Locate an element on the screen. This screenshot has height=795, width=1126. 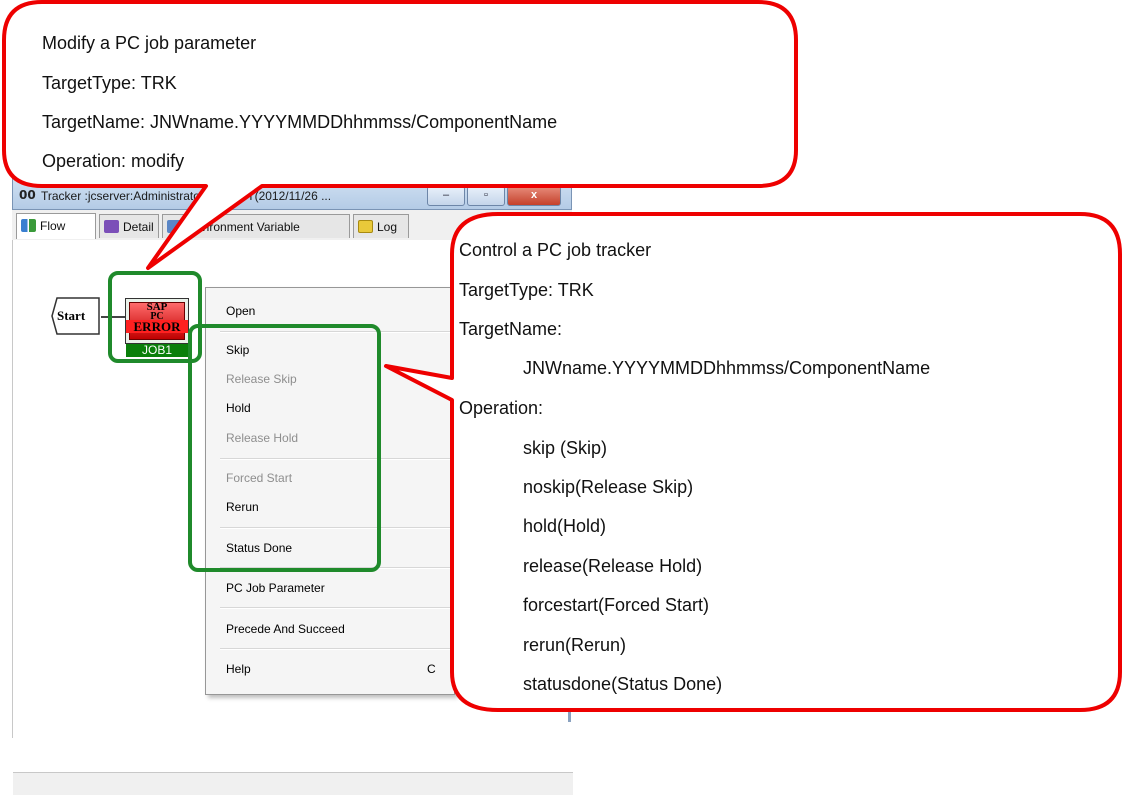
status-bar is located at coordinates (293, 783).